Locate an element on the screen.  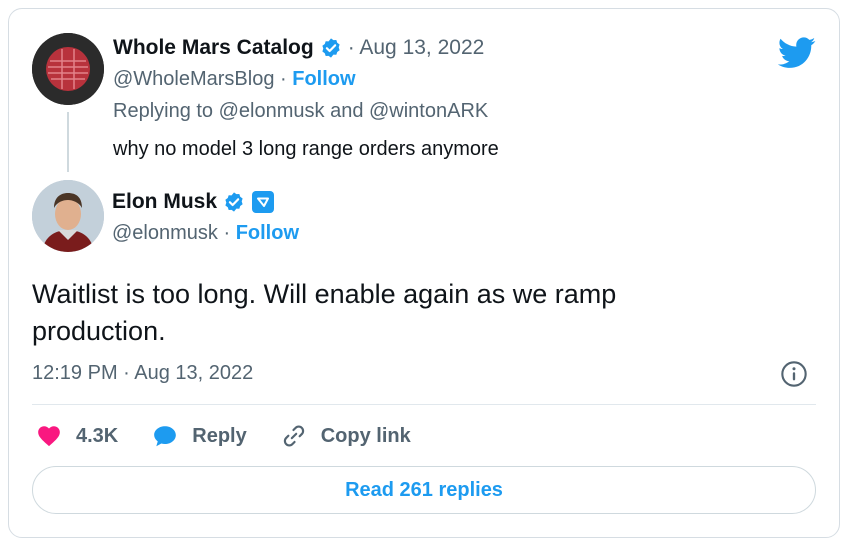
elon-musk-avatar is located at coordinates (68, 216).